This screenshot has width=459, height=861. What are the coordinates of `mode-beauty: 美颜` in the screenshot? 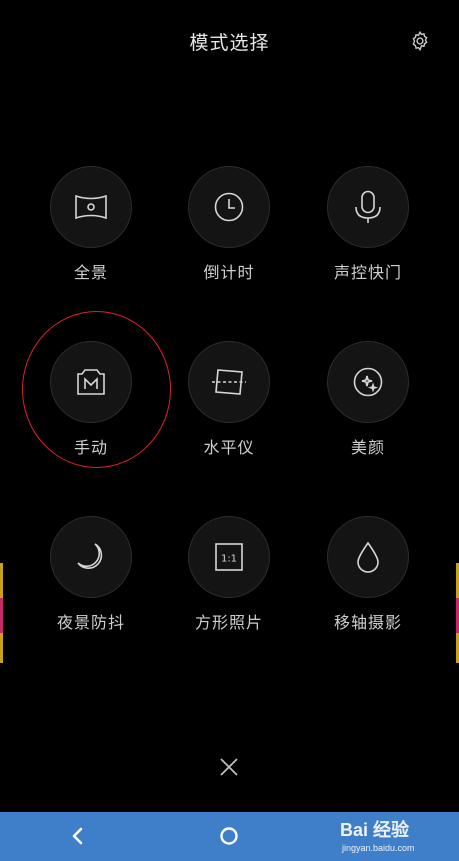 It's located at (368, 406).